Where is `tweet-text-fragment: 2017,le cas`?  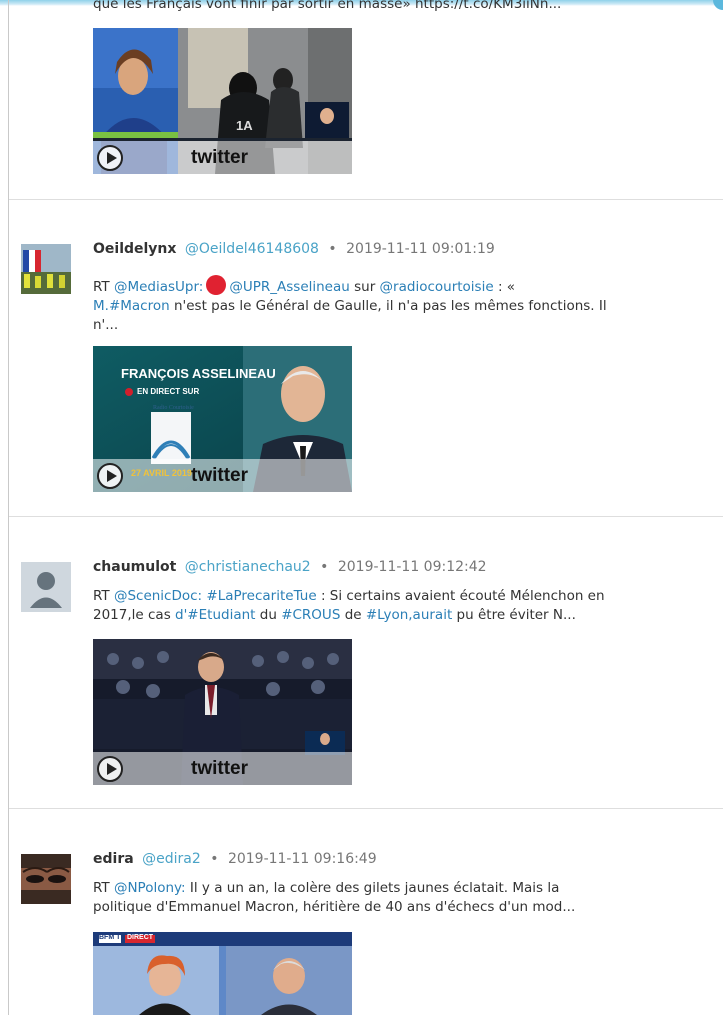 tweet-text-fragment: 2017,le cas is located at coordinates (132, 615).